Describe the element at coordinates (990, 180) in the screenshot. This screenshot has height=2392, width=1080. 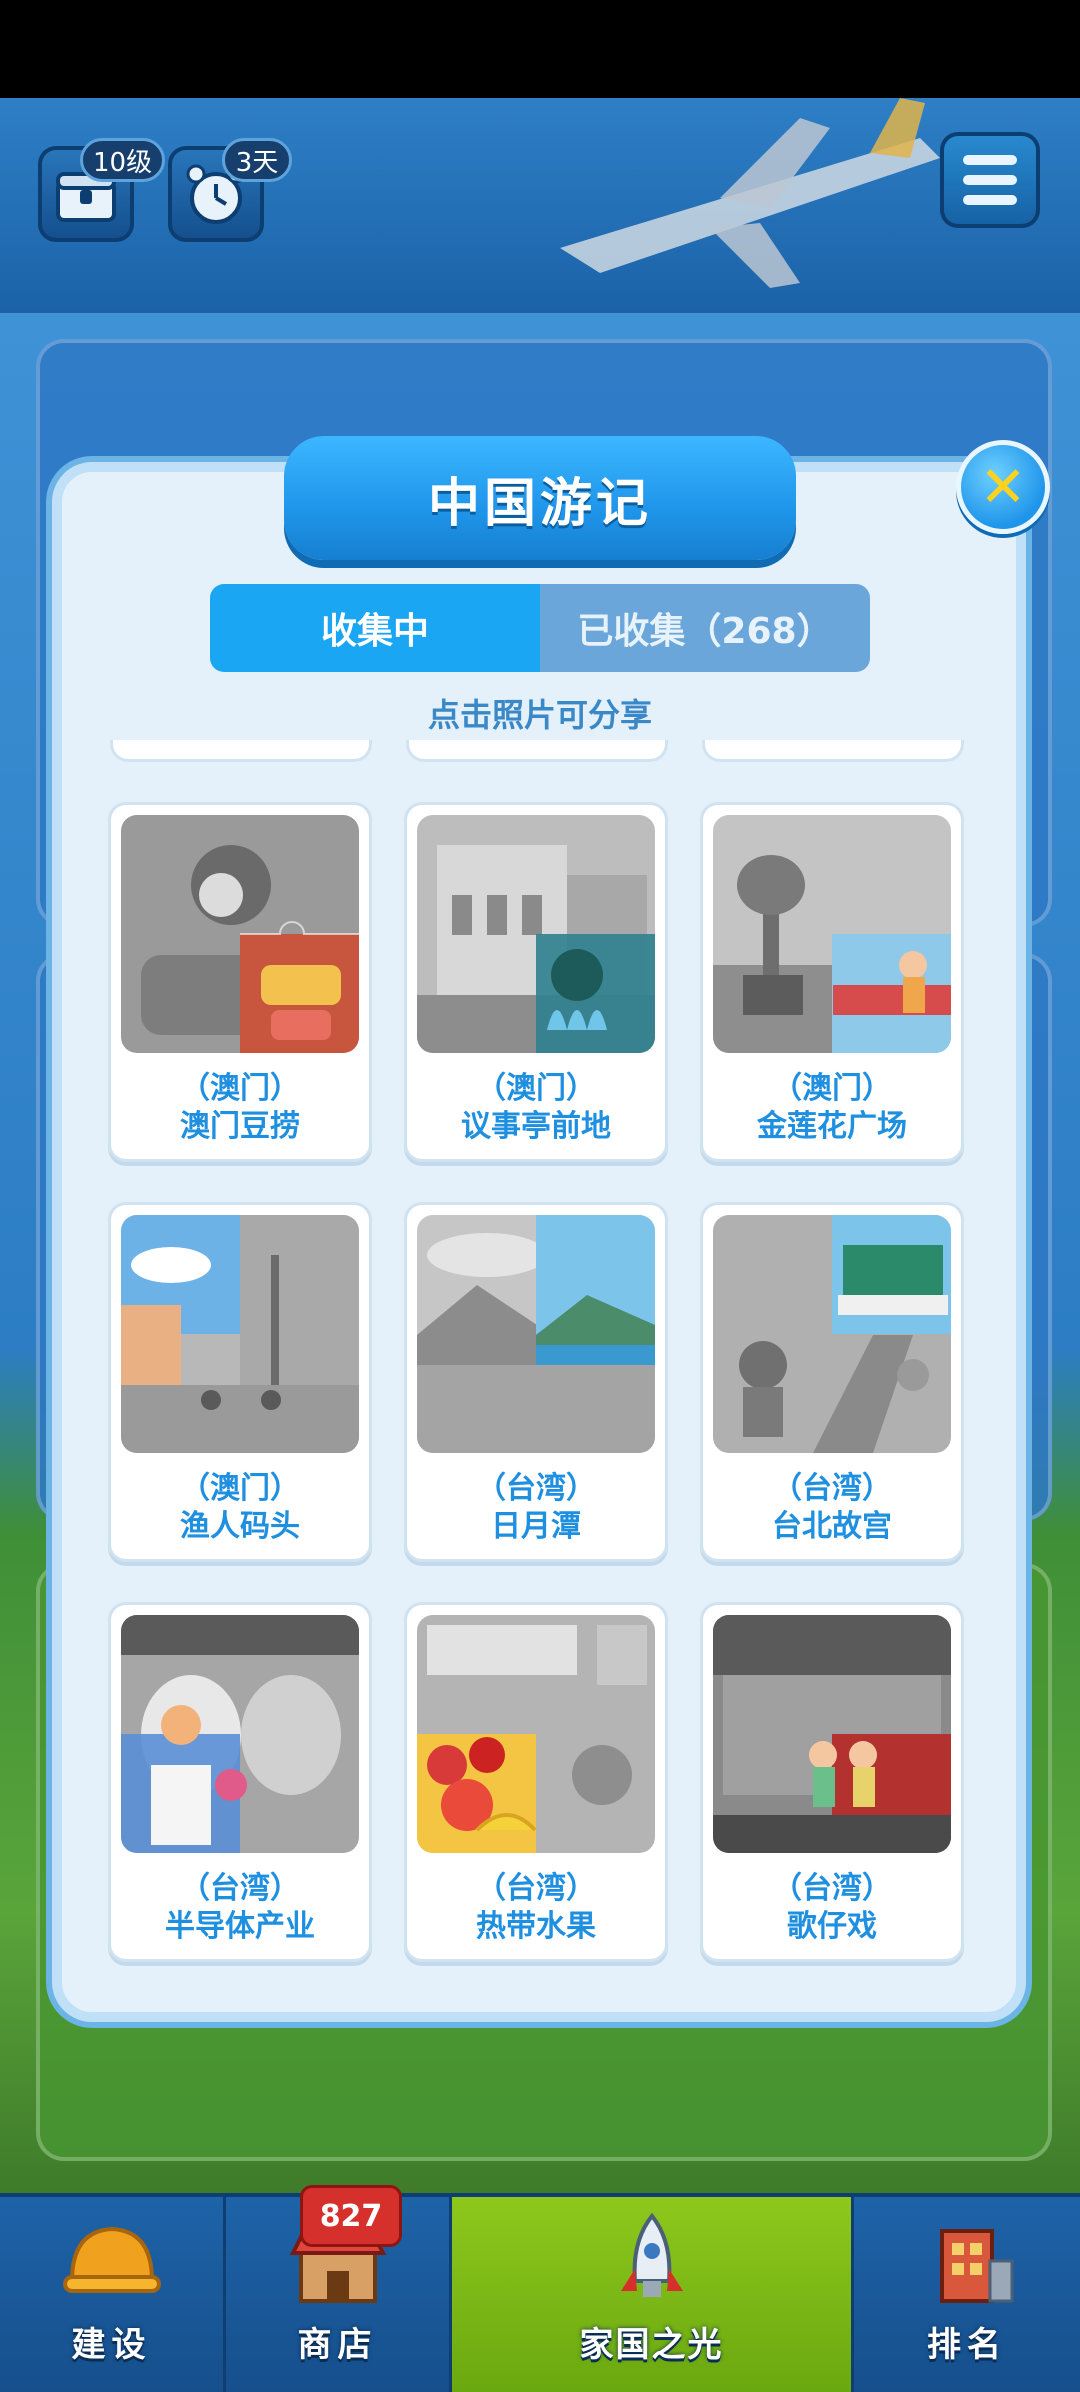
I see `menu-button` at that location.